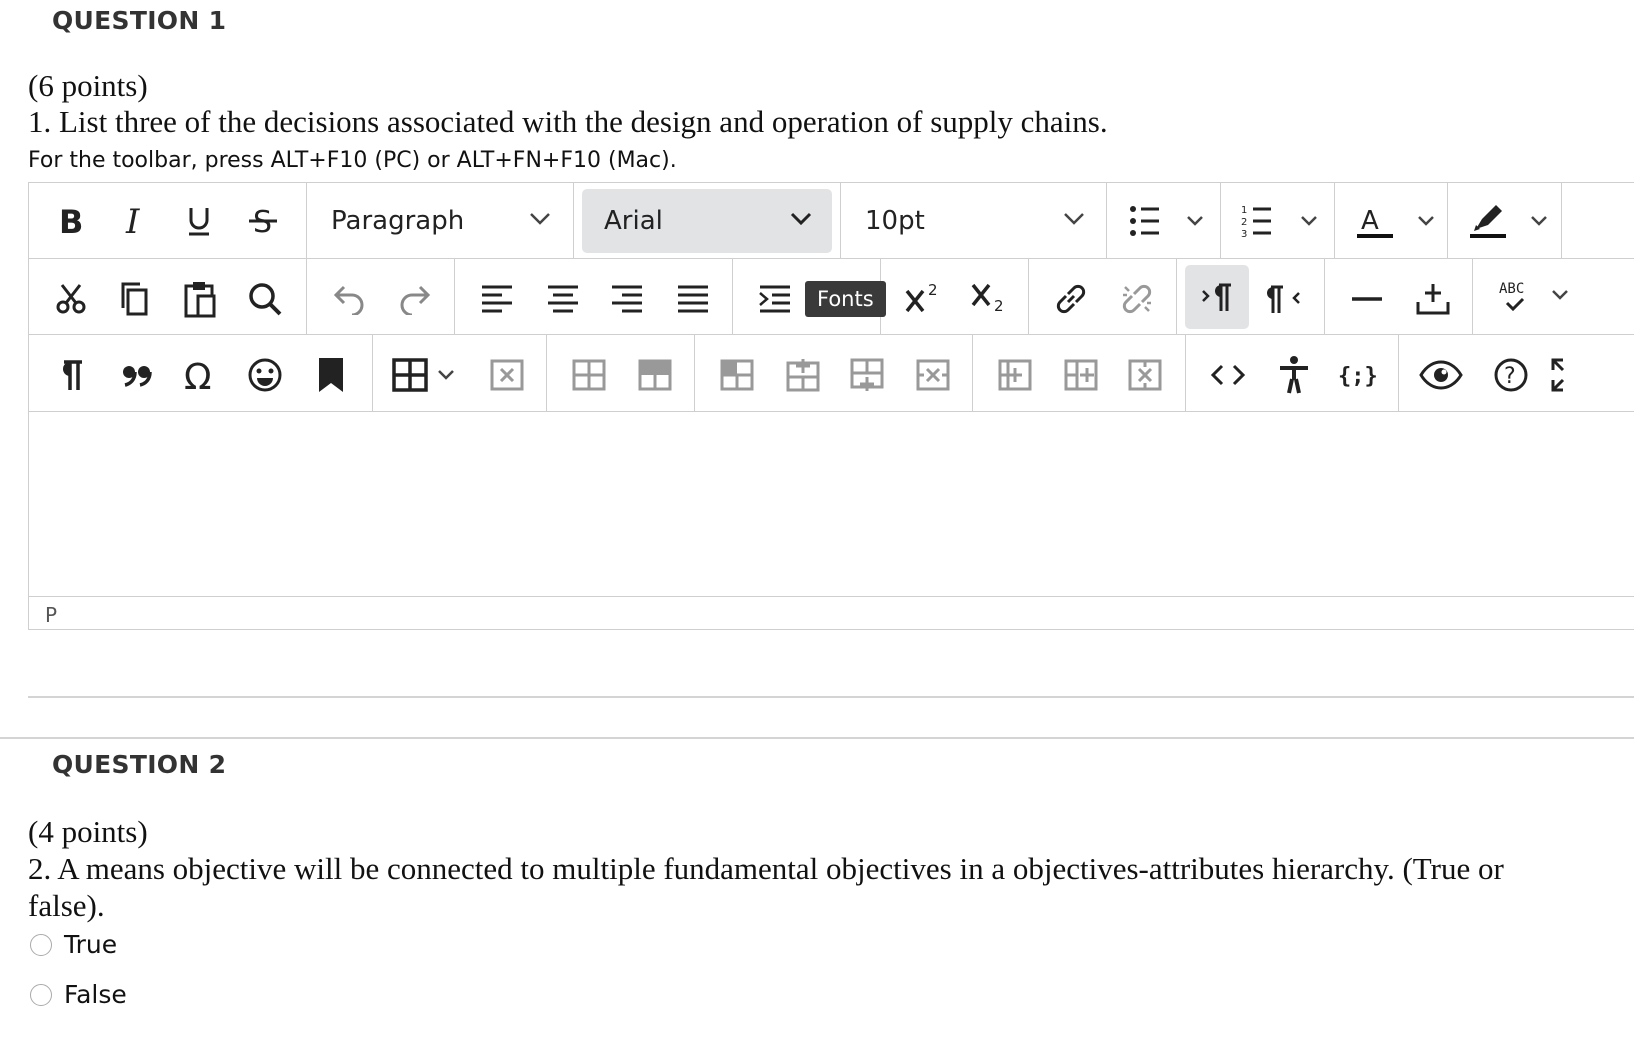  I want to click on svg-text: Ω, so click(198, 375).